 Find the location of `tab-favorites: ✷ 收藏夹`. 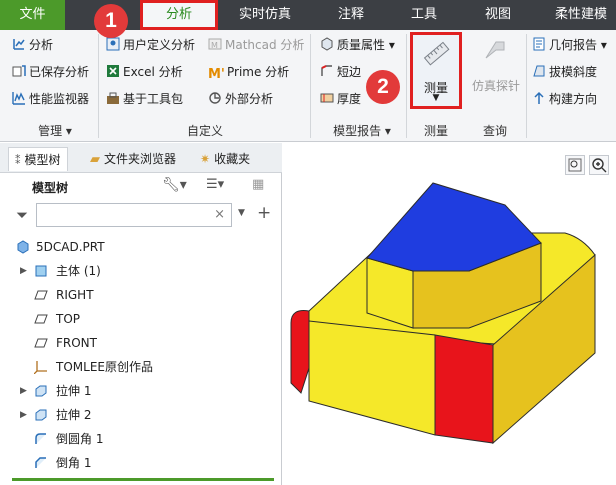

tab-favorites: ✷ 收藏夹 is located at coordinates (225, 159).